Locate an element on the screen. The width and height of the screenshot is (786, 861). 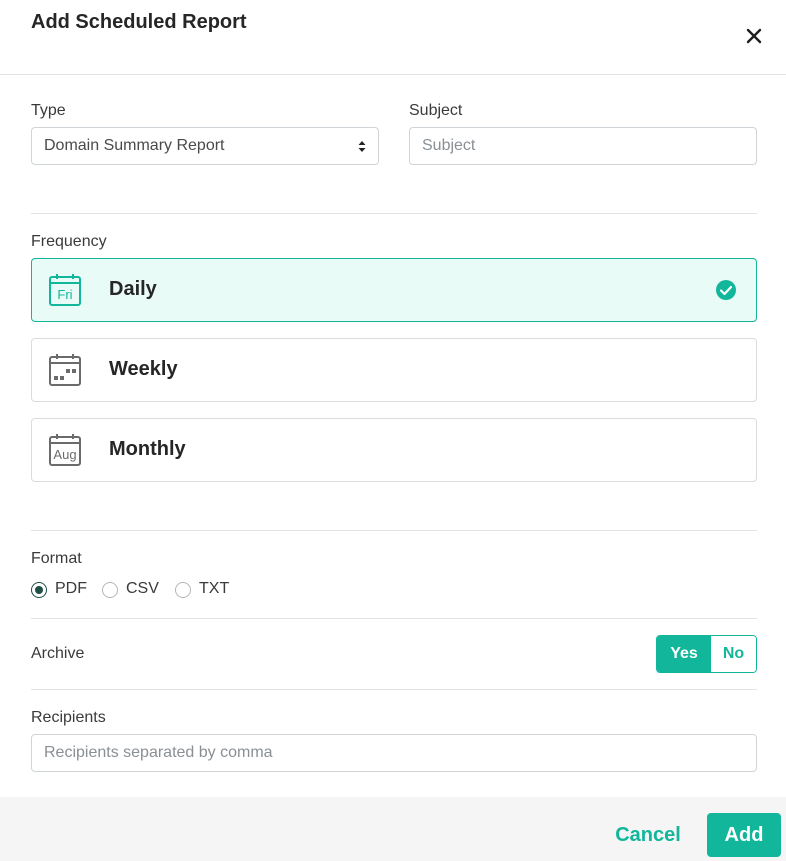
frequency-option-label: Monthly is located at coordinates (147, 449).